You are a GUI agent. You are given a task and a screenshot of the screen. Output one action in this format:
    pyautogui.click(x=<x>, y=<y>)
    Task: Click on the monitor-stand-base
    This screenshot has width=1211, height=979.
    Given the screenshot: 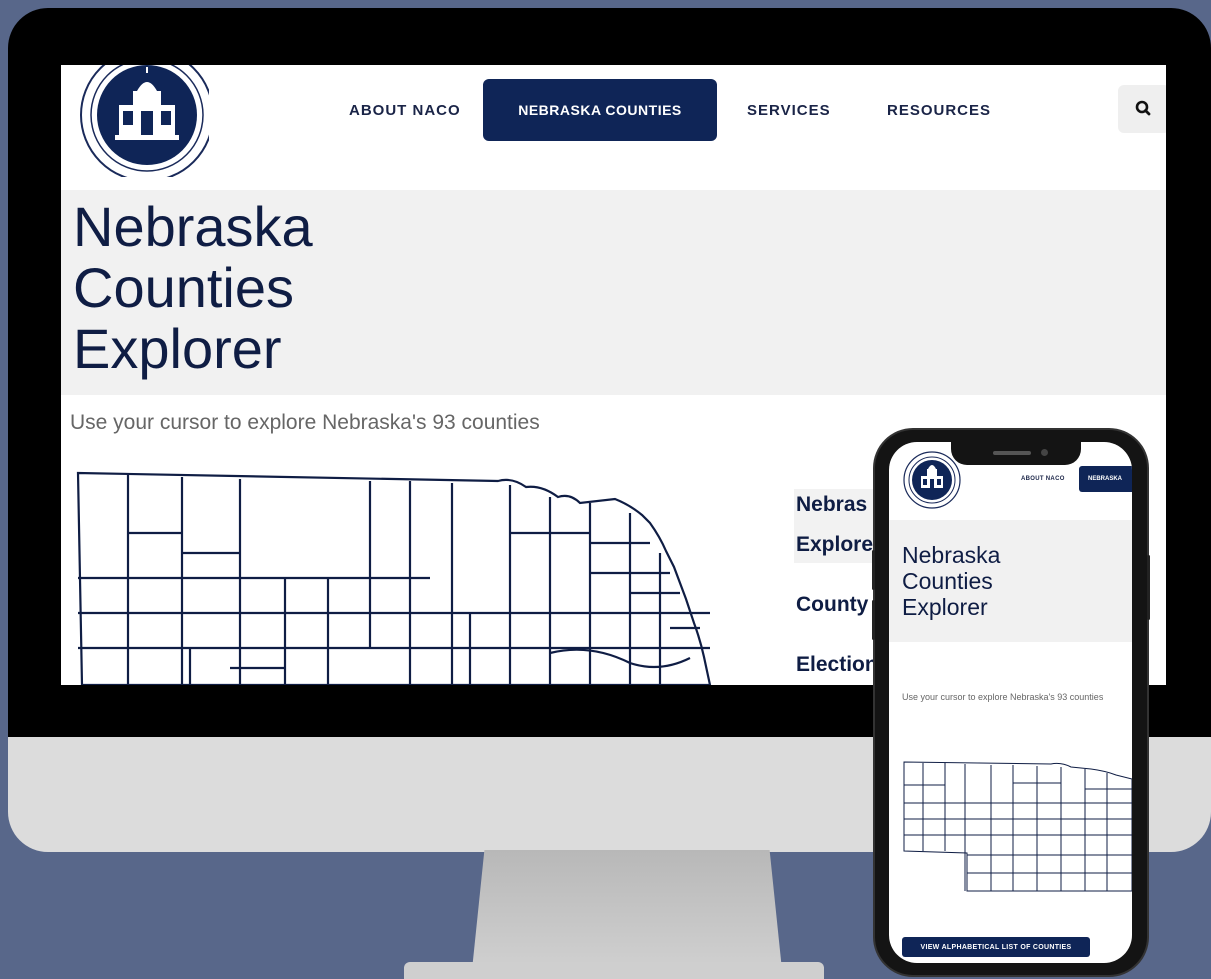 What is the action you would take?
    pyautogui.click(x=614, y=970)
    